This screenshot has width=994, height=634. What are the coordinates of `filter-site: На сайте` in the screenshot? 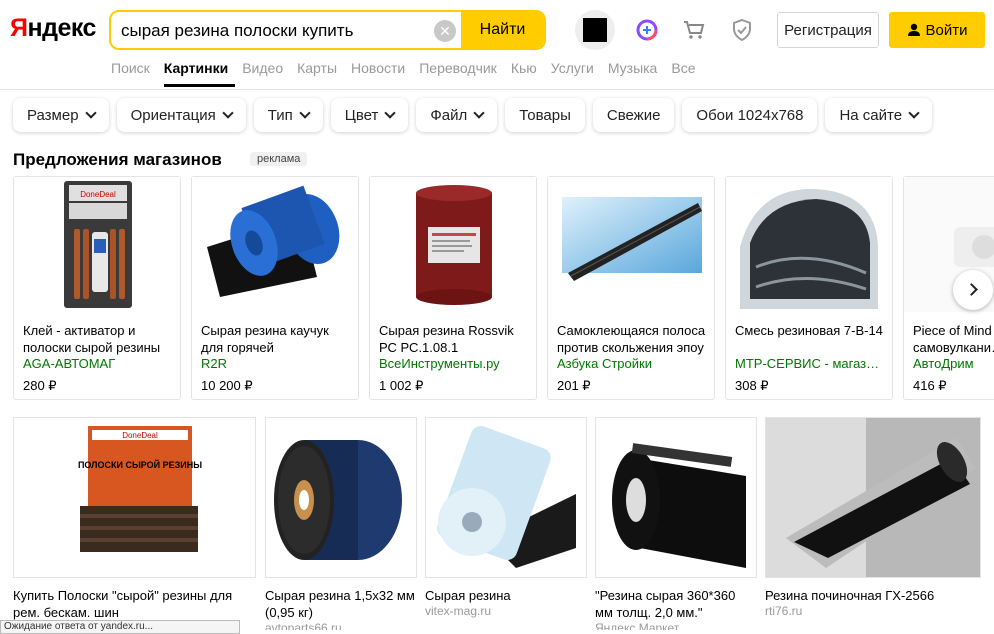 It's located at (879, 115).